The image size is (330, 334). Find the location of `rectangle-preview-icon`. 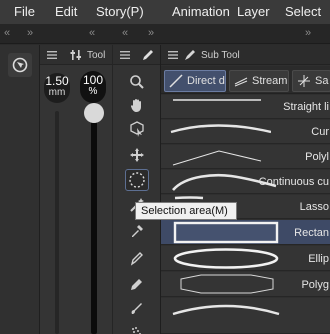

rectangle-preview-icon is located at coordinates (226, 232).